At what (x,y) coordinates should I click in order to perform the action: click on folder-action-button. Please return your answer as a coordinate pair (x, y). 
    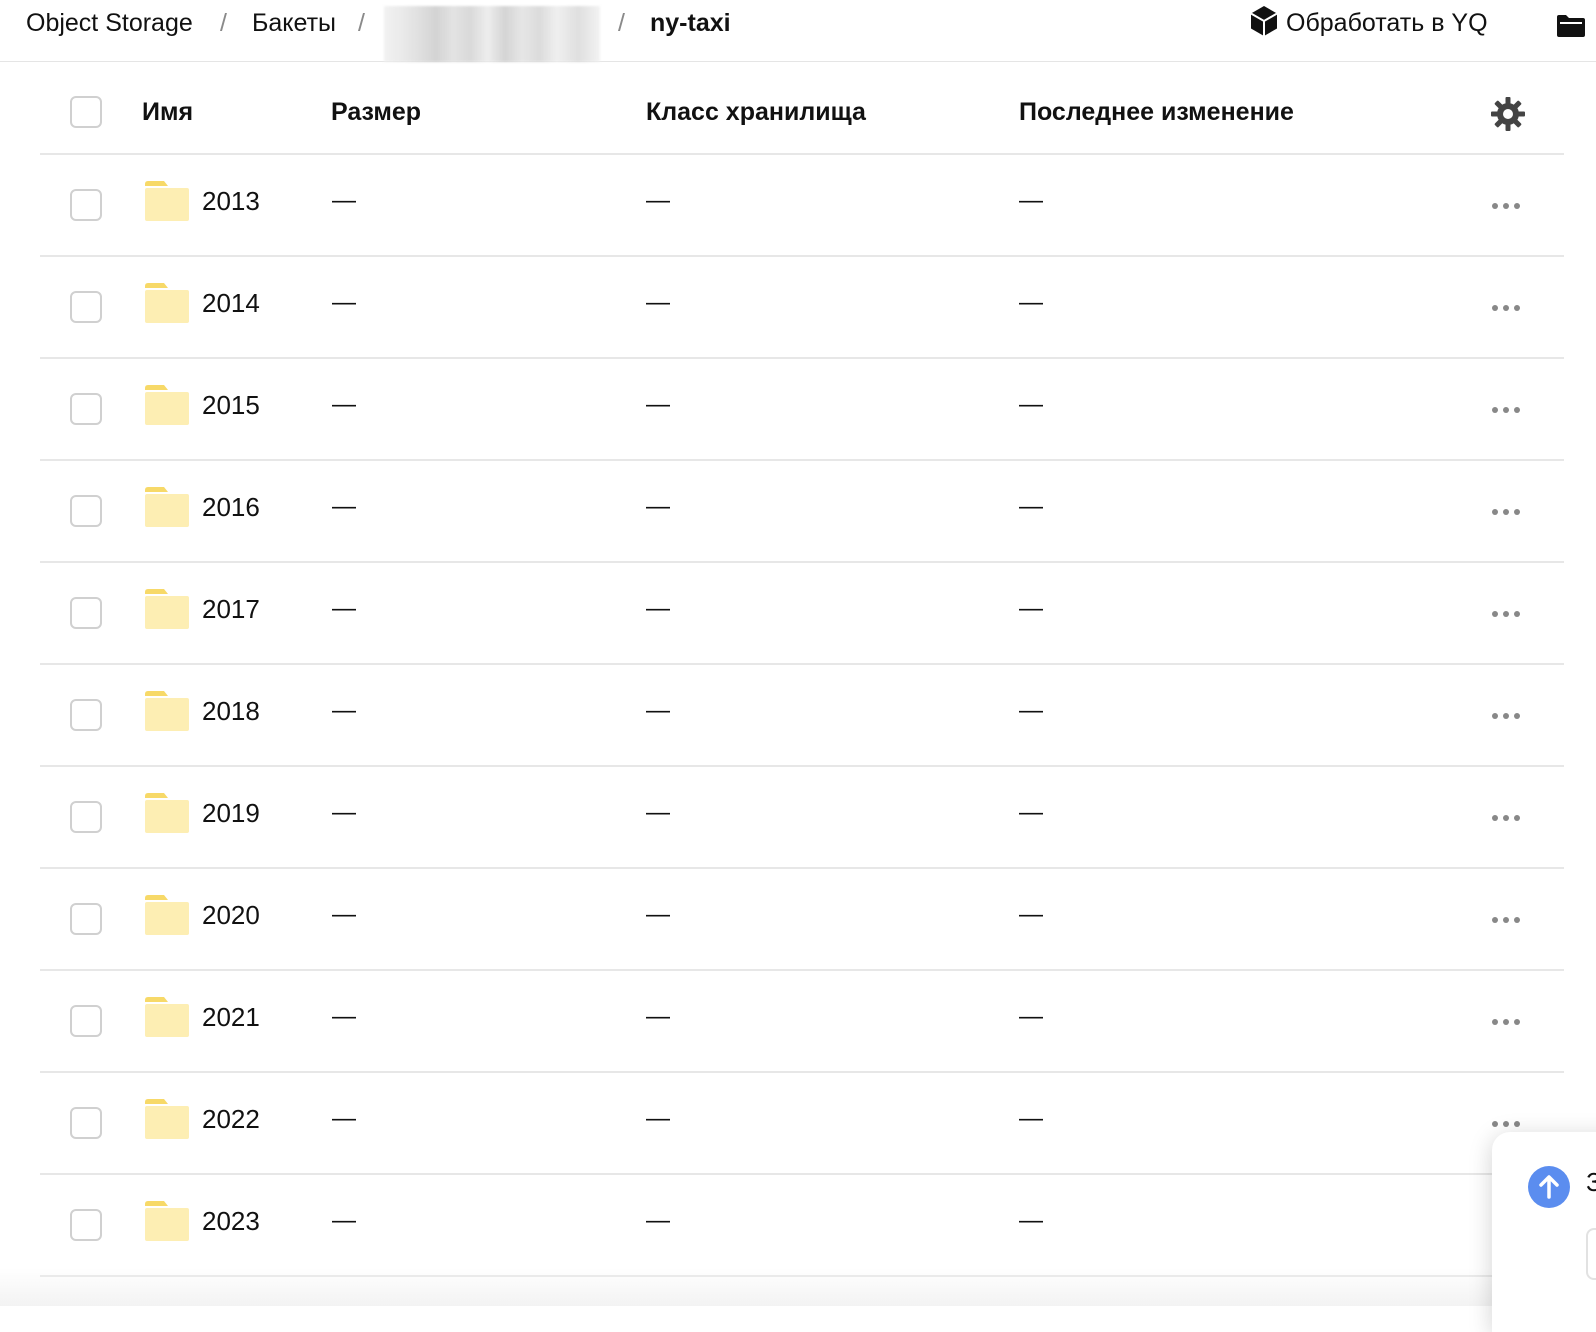
    Looking at the image, I should click on (1571, 28).